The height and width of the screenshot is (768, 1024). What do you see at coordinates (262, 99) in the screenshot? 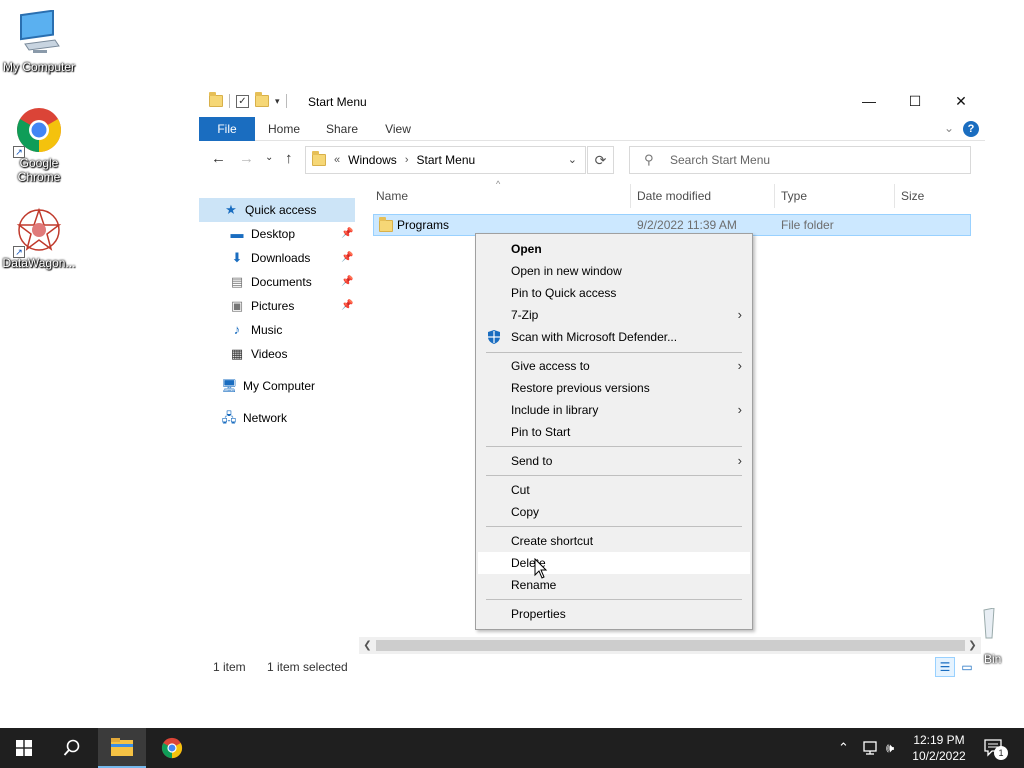
I see `new-folder-icon` at bounding box center [262, 99].